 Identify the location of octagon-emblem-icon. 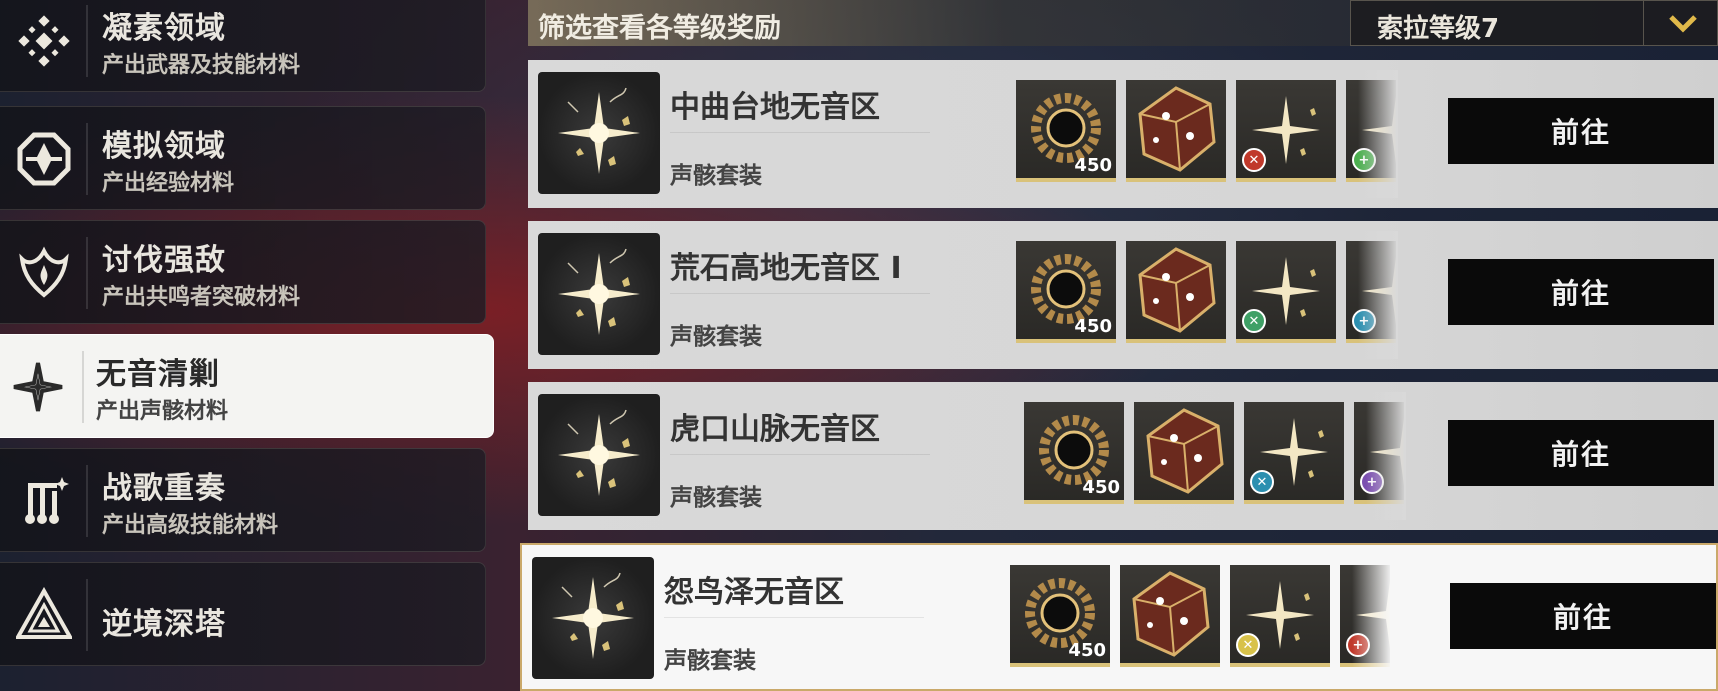
(44, 159).